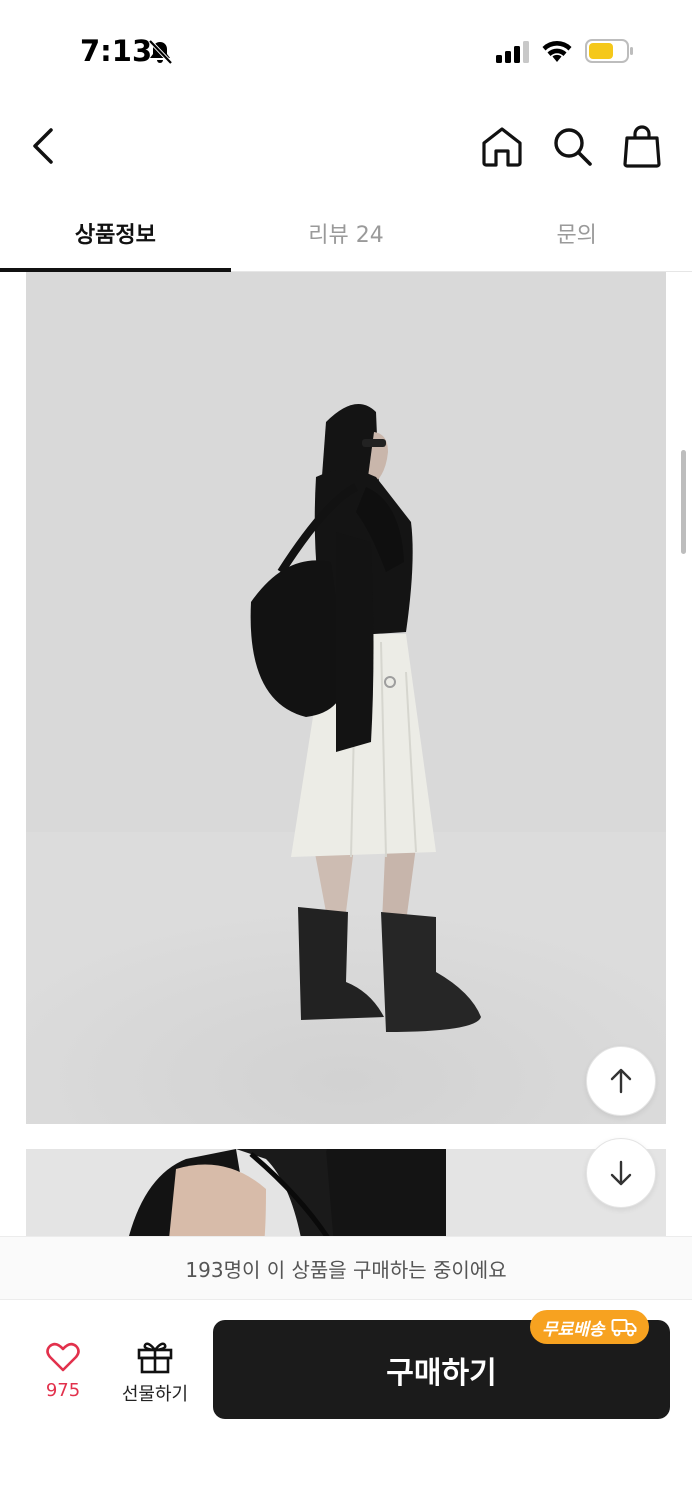 This screenshot has height=1500, width=692. What do you see at coordinates (609, 51) in the screenshot?
I see `battery-icon` at bounding box center [609, 51].